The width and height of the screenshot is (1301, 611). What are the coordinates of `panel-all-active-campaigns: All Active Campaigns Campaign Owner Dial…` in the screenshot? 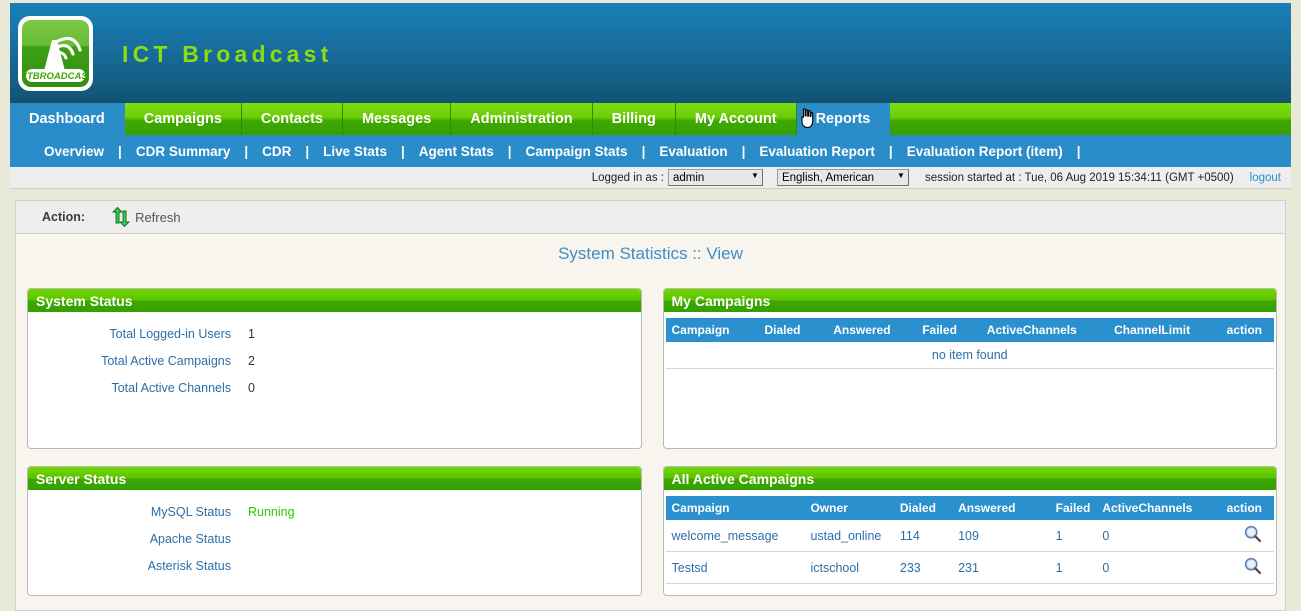 It's located at (969, 531).